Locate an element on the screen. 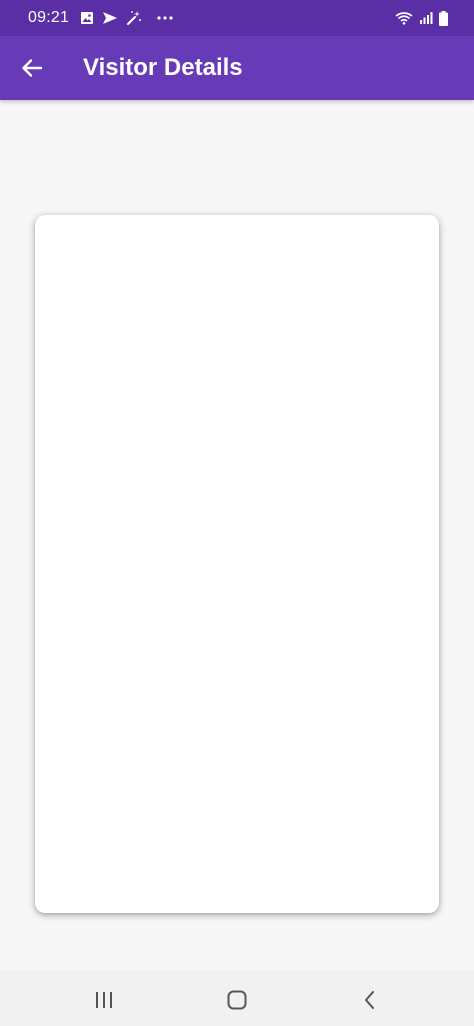 This screenshot has height=1026, width=474. system-navigation-bar is located at coordinates (237, 998).